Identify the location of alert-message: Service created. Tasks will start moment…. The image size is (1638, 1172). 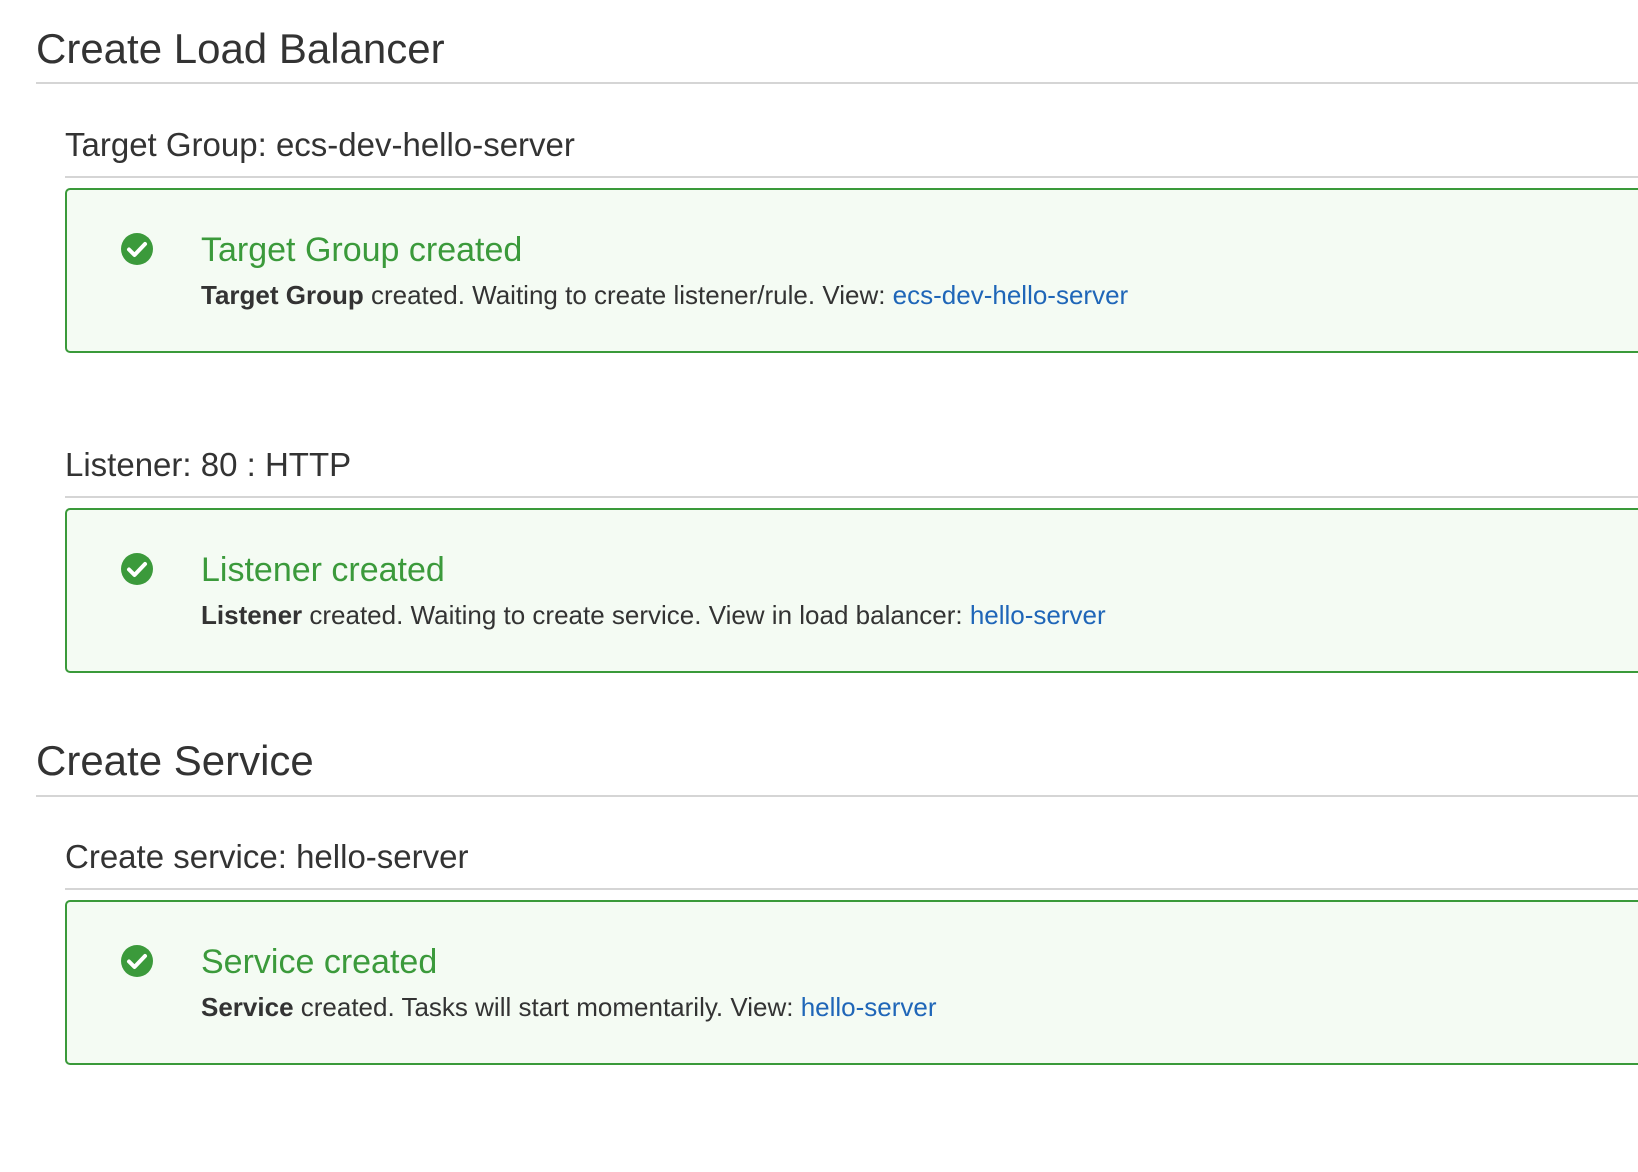
(569, 1007).